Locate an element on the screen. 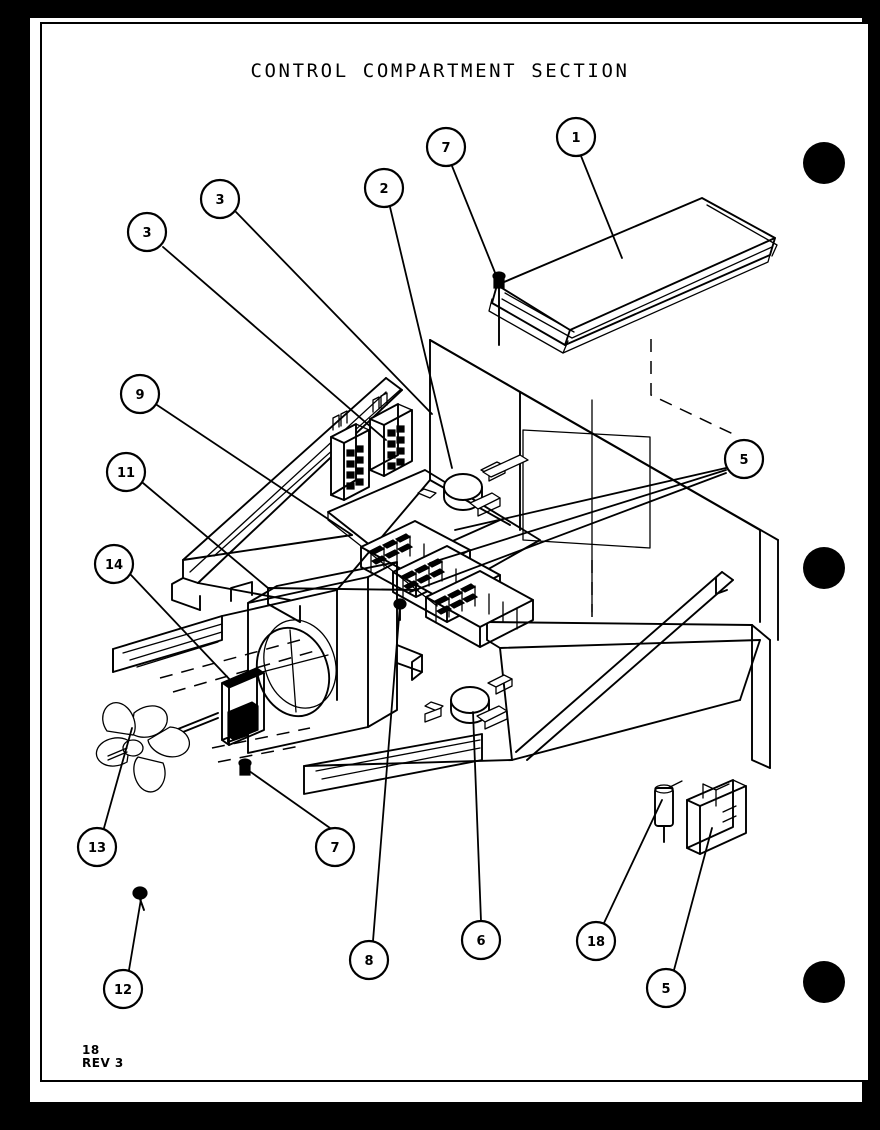 This screenshot has width=880, height=1130. page-footer: 18 REV 3 is located at coordinates (103, 1057).